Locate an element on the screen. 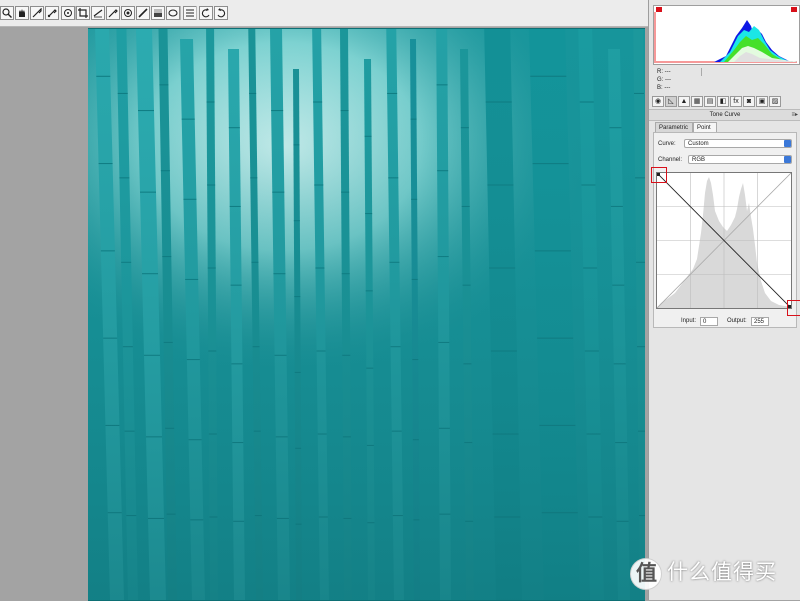  spot-removal-tool-icon is located at coordinates (113, 13).